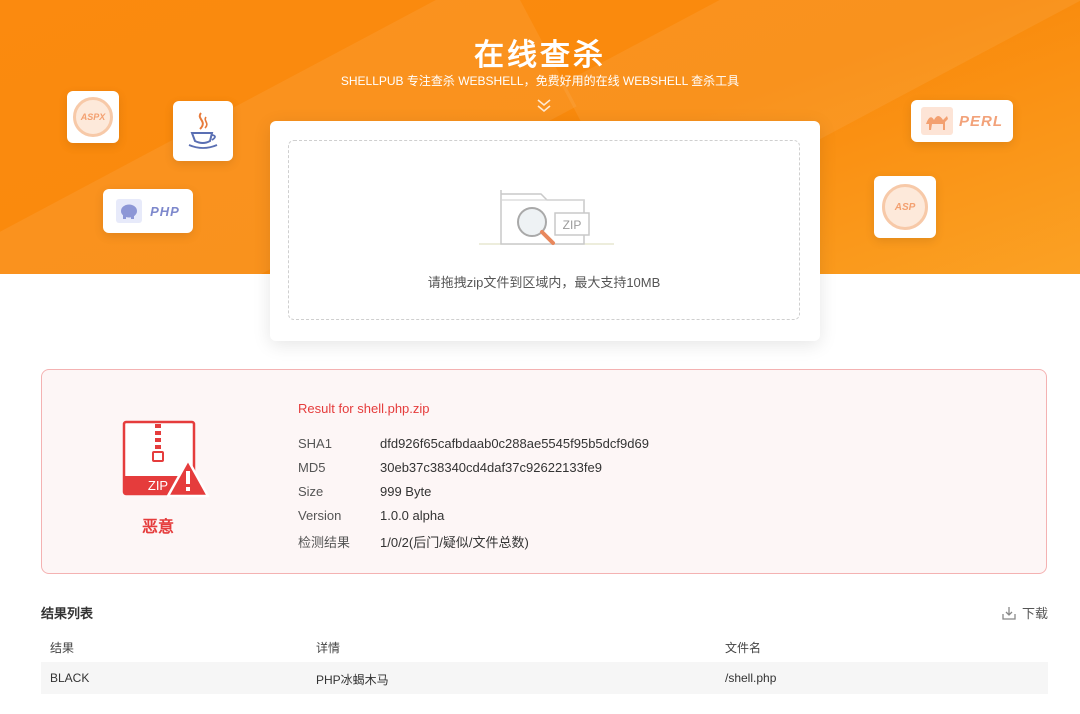  I want to click on aspx-badge-icon: ASPX, so click(93, 117).